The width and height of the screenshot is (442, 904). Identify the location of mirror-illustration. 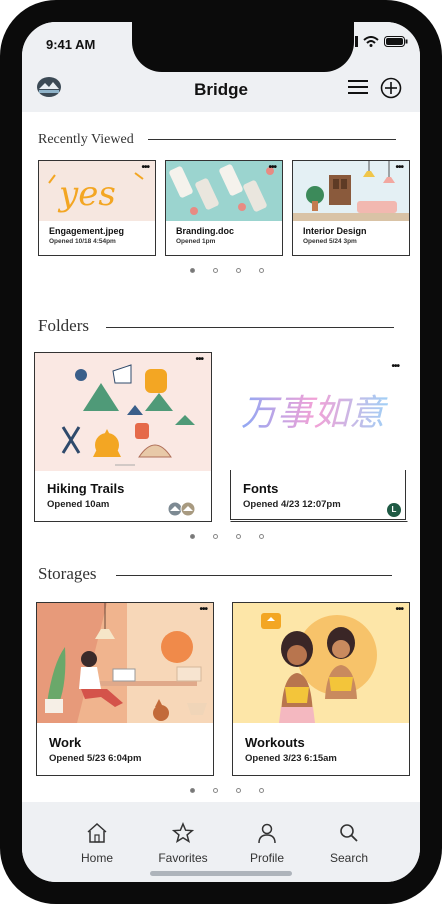
(321, 663).